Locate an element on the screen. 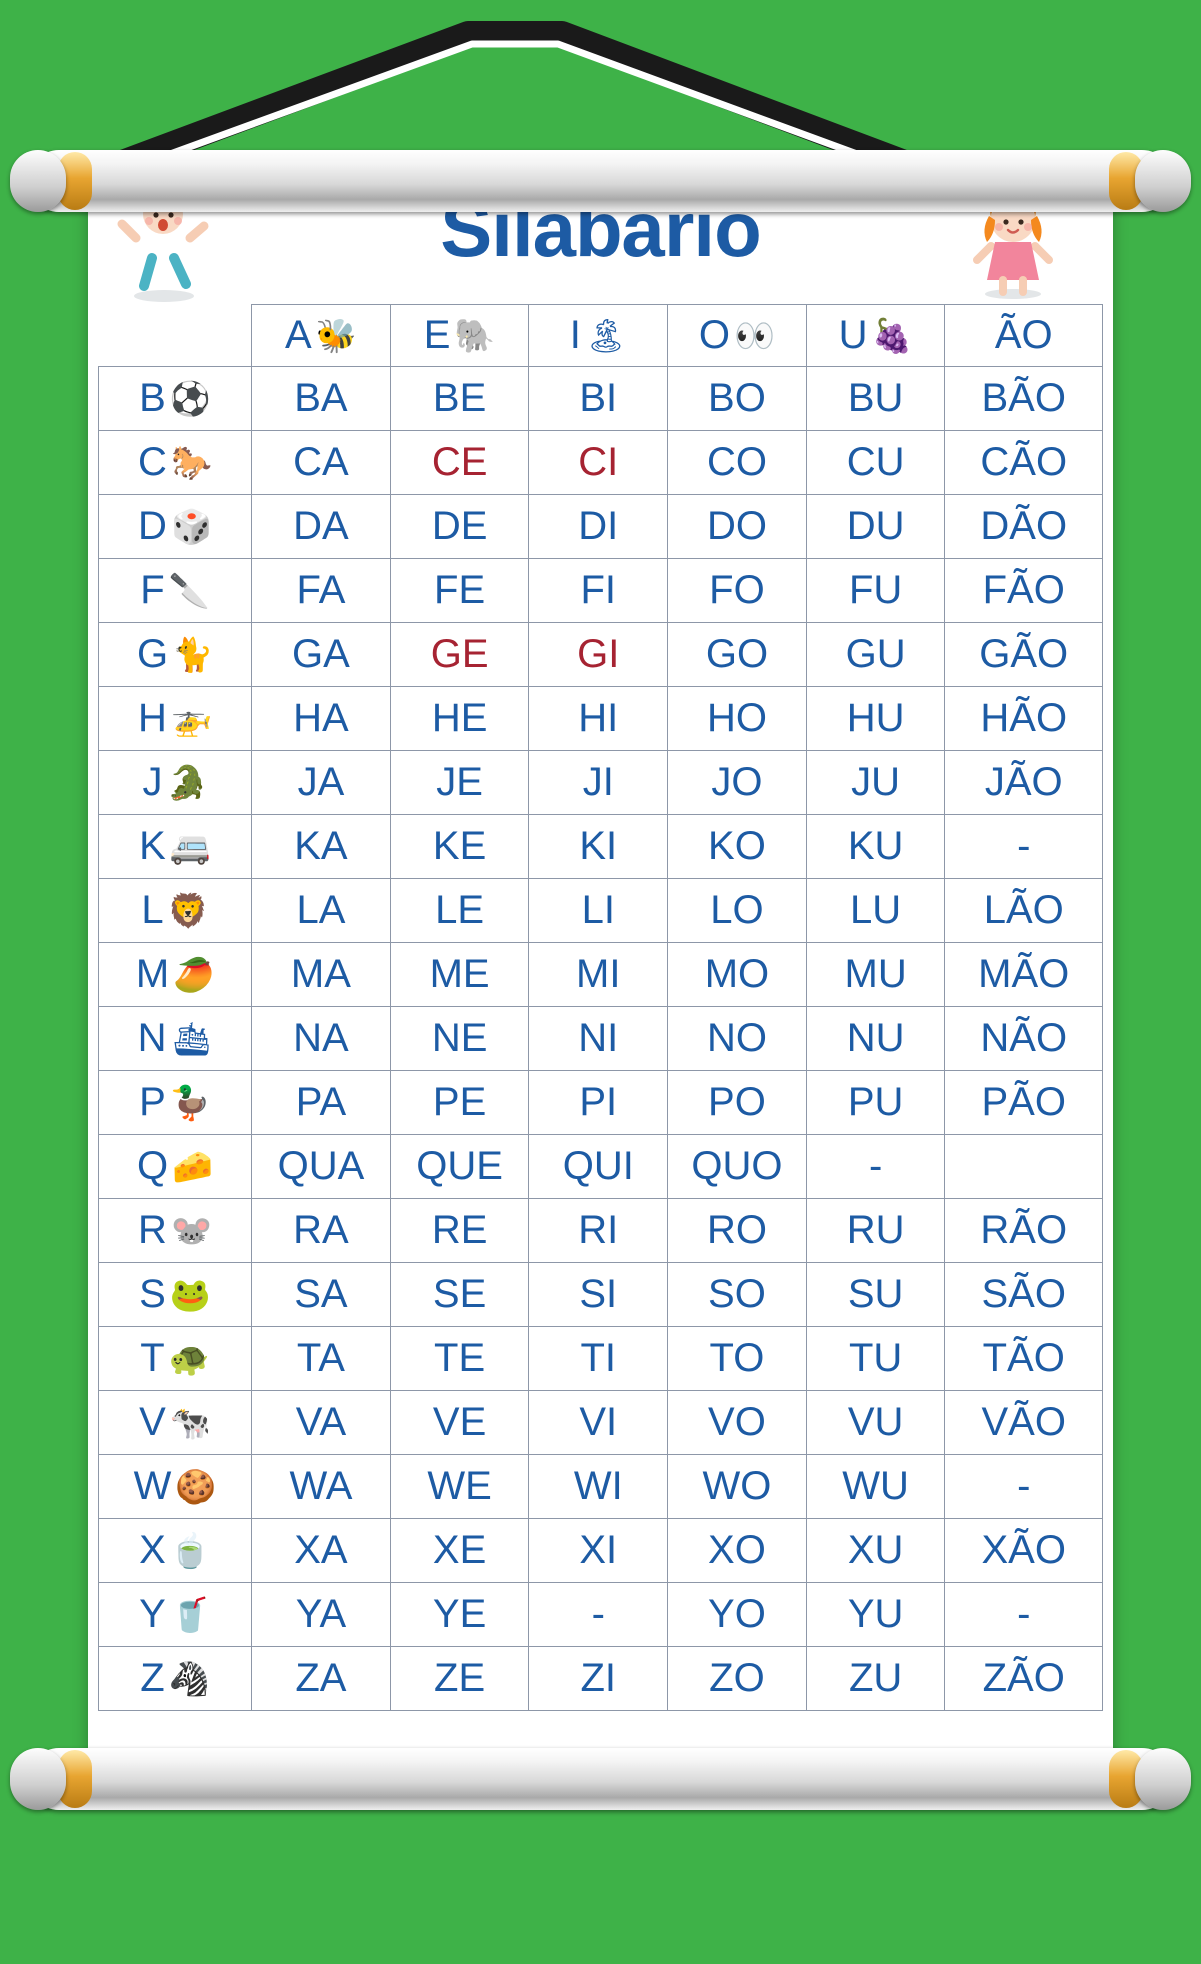 The width and height of the screenshot is (1201, 1964). syllable-cell: PU is located at coordinates (875, 1102).